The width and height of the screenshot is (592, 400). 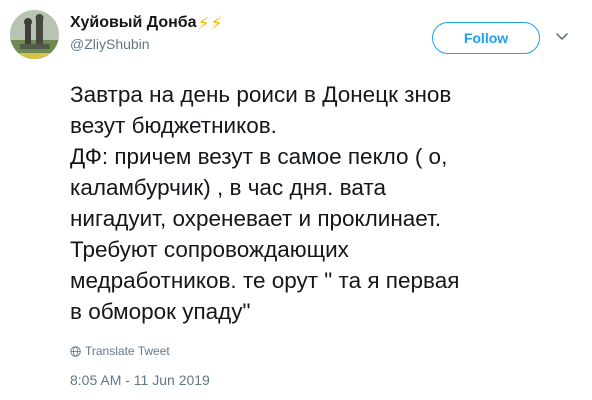 What do you see at coordinates (160, 311) in the screenshot?
I see `tweet-text-line: в обморок упаду"` at bounding box center [160, 311].